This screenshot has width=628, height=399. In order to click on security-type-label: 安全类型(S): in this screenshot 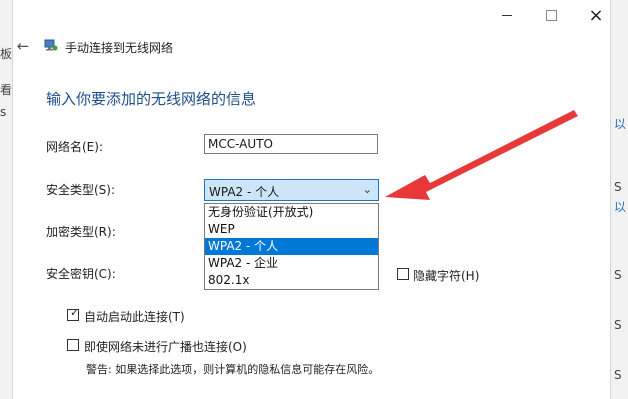, I will do `click(81, 190)`.